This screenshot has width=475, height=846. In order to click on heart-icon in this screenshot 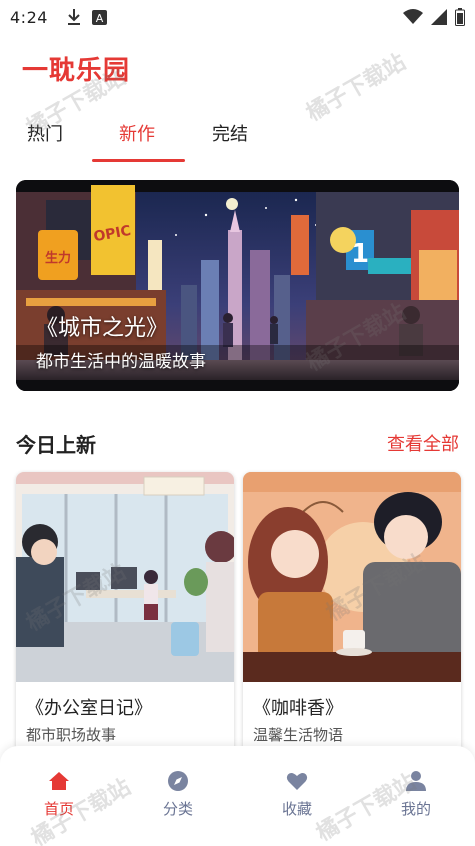, I will do `click(297, 781)`.